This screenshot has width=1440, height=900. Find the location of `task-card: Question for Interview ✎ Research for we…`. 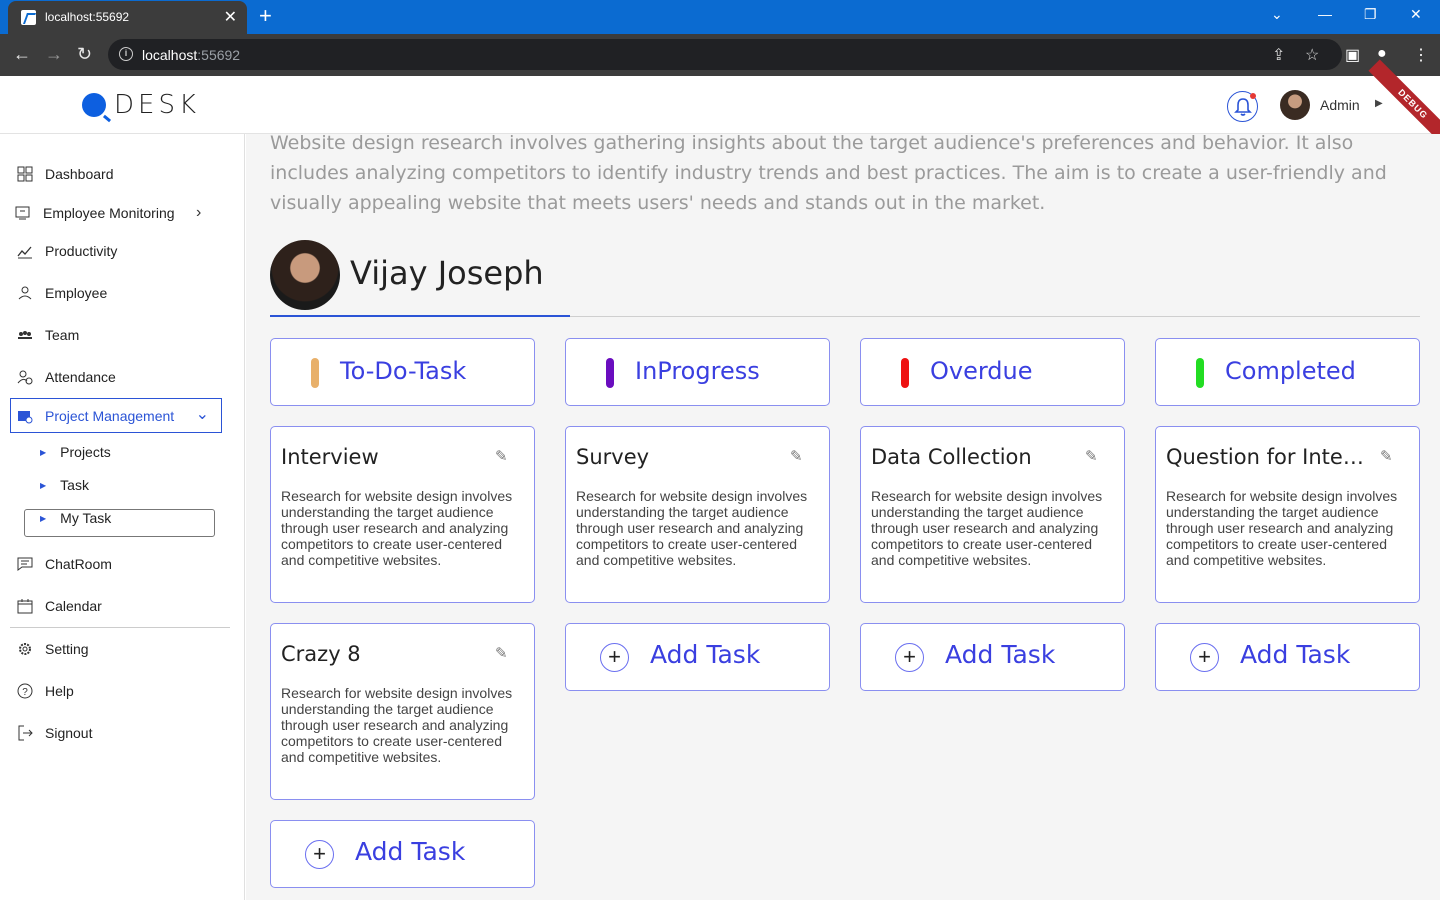

task-card: Question for Interview ✎ Research for we… is located at coordinates (1287, 514).